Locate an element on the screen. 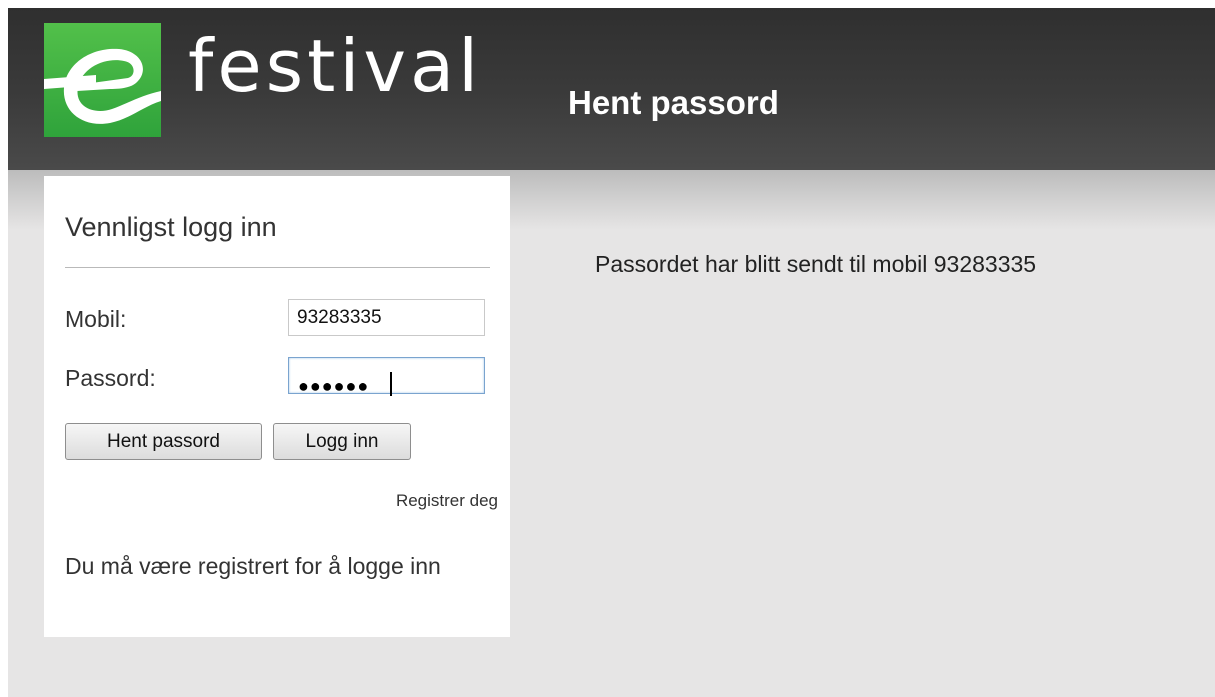 Image resolution: width=1215 pixels, height=697 pixels. retrieve-password-button: Hent passord is located at coordinates (163, 441).